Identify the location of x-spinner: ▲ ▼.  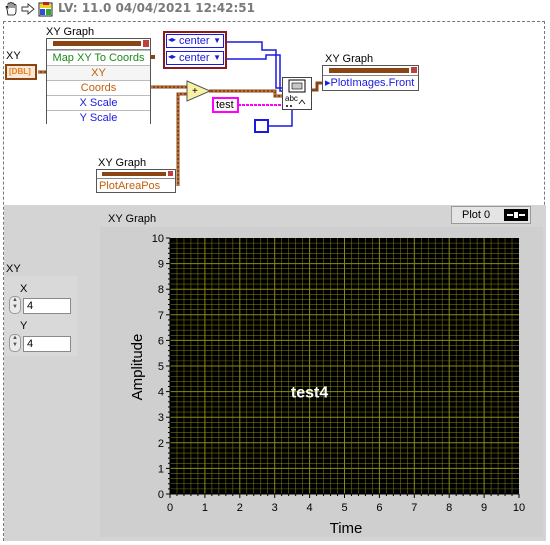
(15, 305).